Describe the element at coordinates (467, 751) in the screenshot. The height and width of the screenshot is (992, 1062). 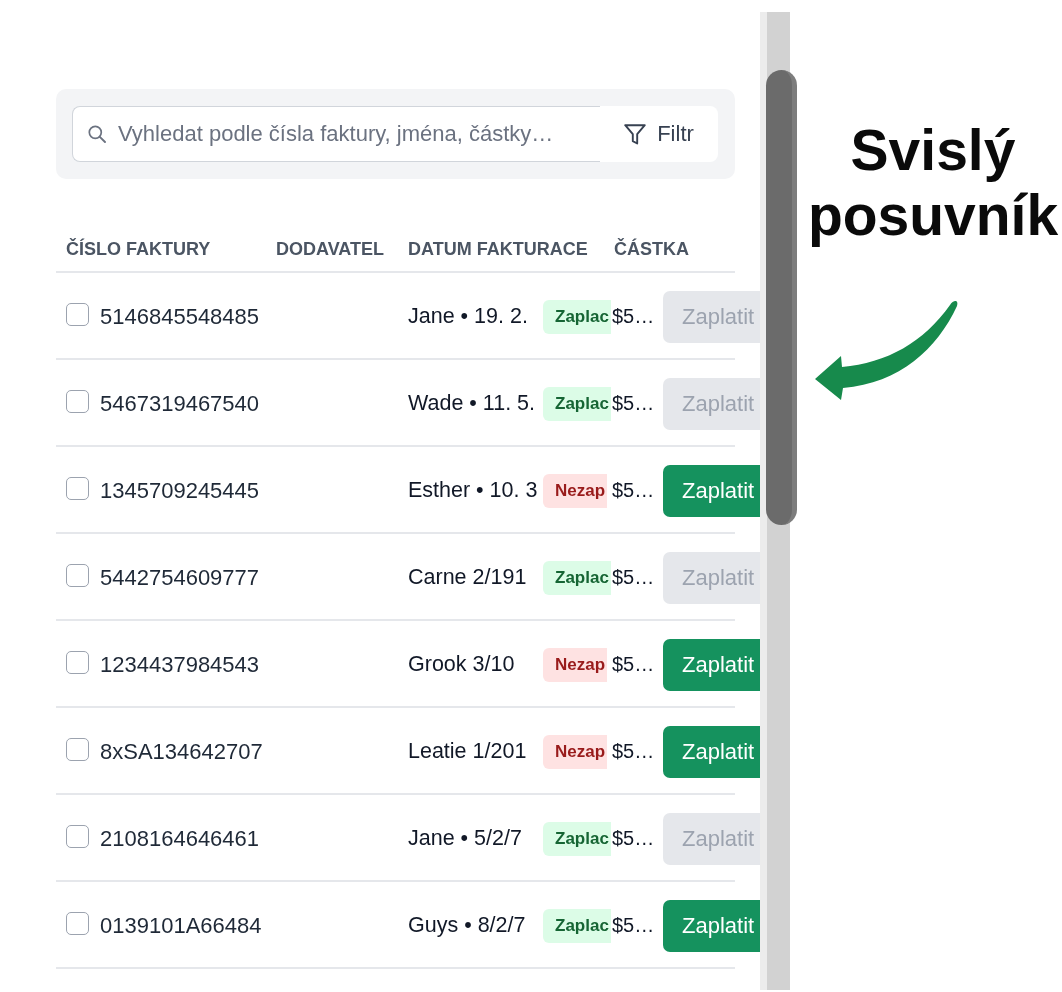
I see `supplier-date: Leatie 1/201` at that location.